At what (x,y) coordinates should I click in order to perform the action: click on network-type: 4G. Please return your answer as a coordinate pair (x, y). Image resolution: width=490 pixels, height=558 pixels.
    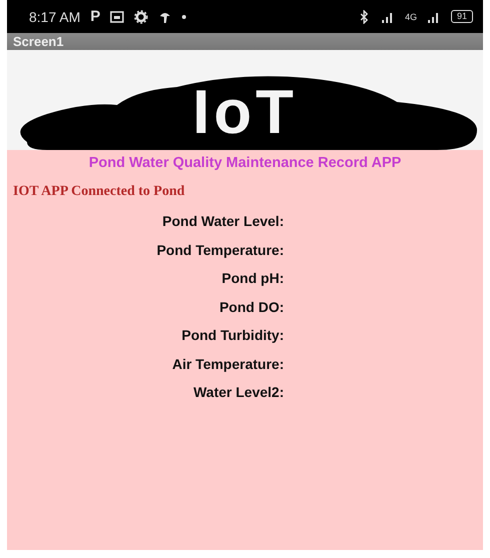
    Looking at the image, I should click on (410, 17).